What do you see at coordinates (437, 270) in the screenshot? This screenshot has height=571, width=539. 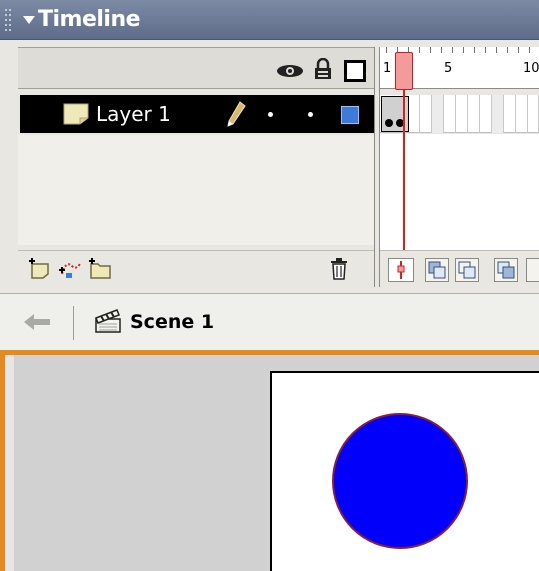 I see `onion-skin-button` at bounding box center [437, 270].